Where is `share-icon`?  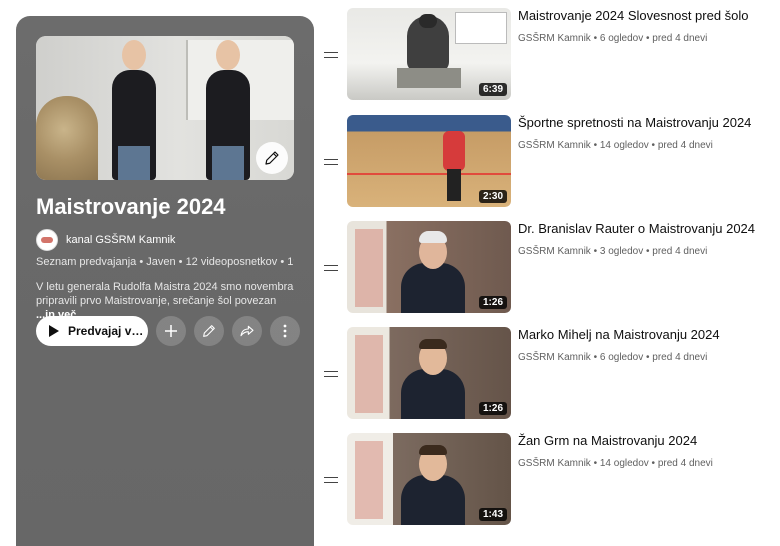 share-icon is located at coordinates (247, 331).